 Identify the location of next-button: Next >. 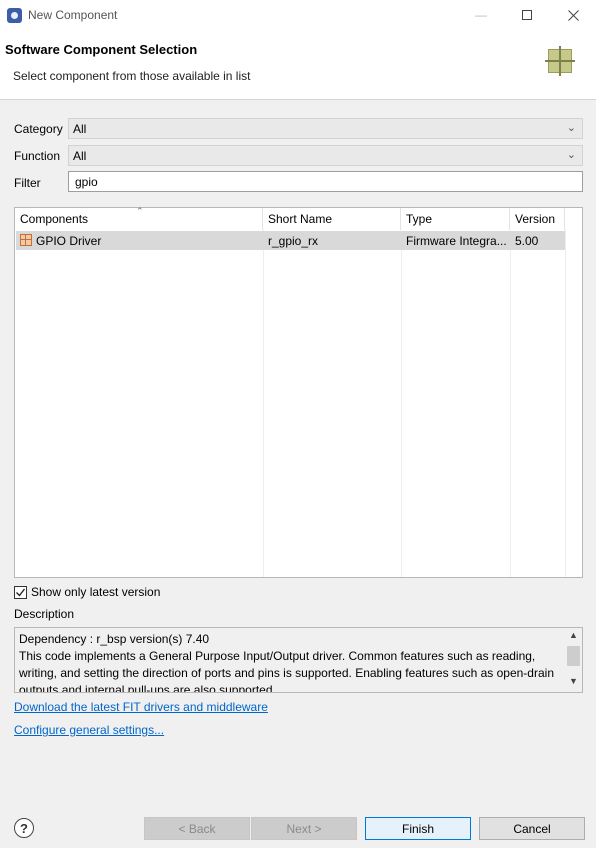
(304, 828).